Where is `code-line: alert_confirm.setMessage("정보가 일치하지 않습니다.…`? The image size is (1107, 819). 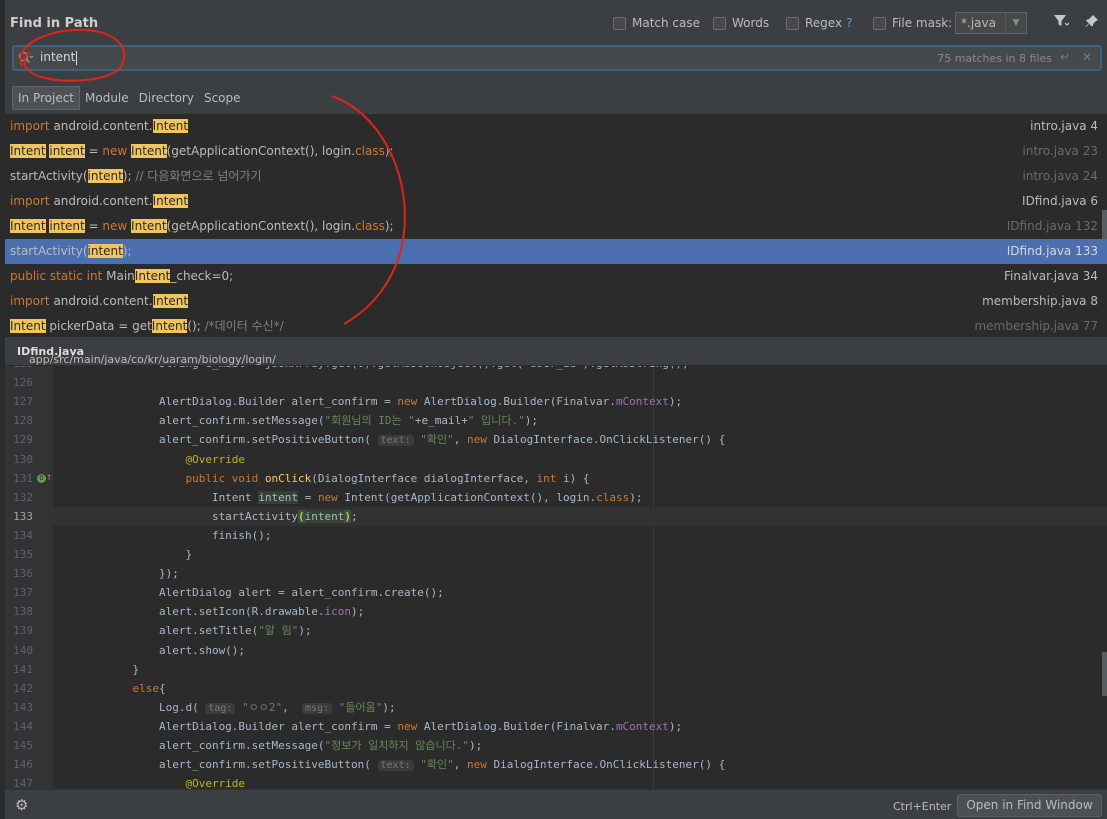 code-line: alert_confirm.setMessage("정보가 일치하지 않습니다.… is located at coordinates (580, 745).